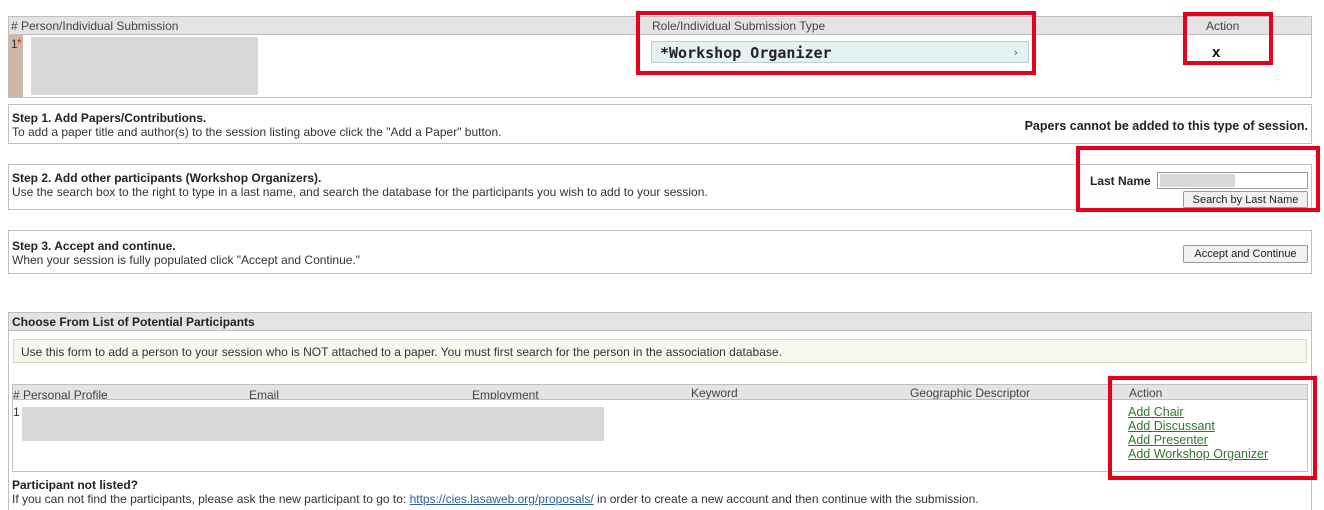 This screenshot has width=1324, height=510. I want to click on col-person-header: # Person/Individual Submission, so click(95, 26).